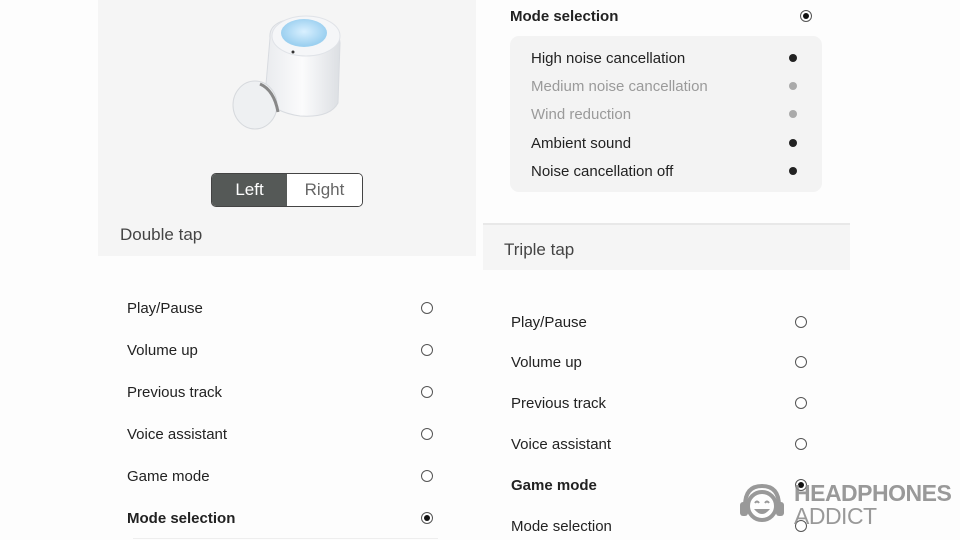  I want to click on headphones-addict-watermark: HEADPHONES ADDICT, so click(845, 503).